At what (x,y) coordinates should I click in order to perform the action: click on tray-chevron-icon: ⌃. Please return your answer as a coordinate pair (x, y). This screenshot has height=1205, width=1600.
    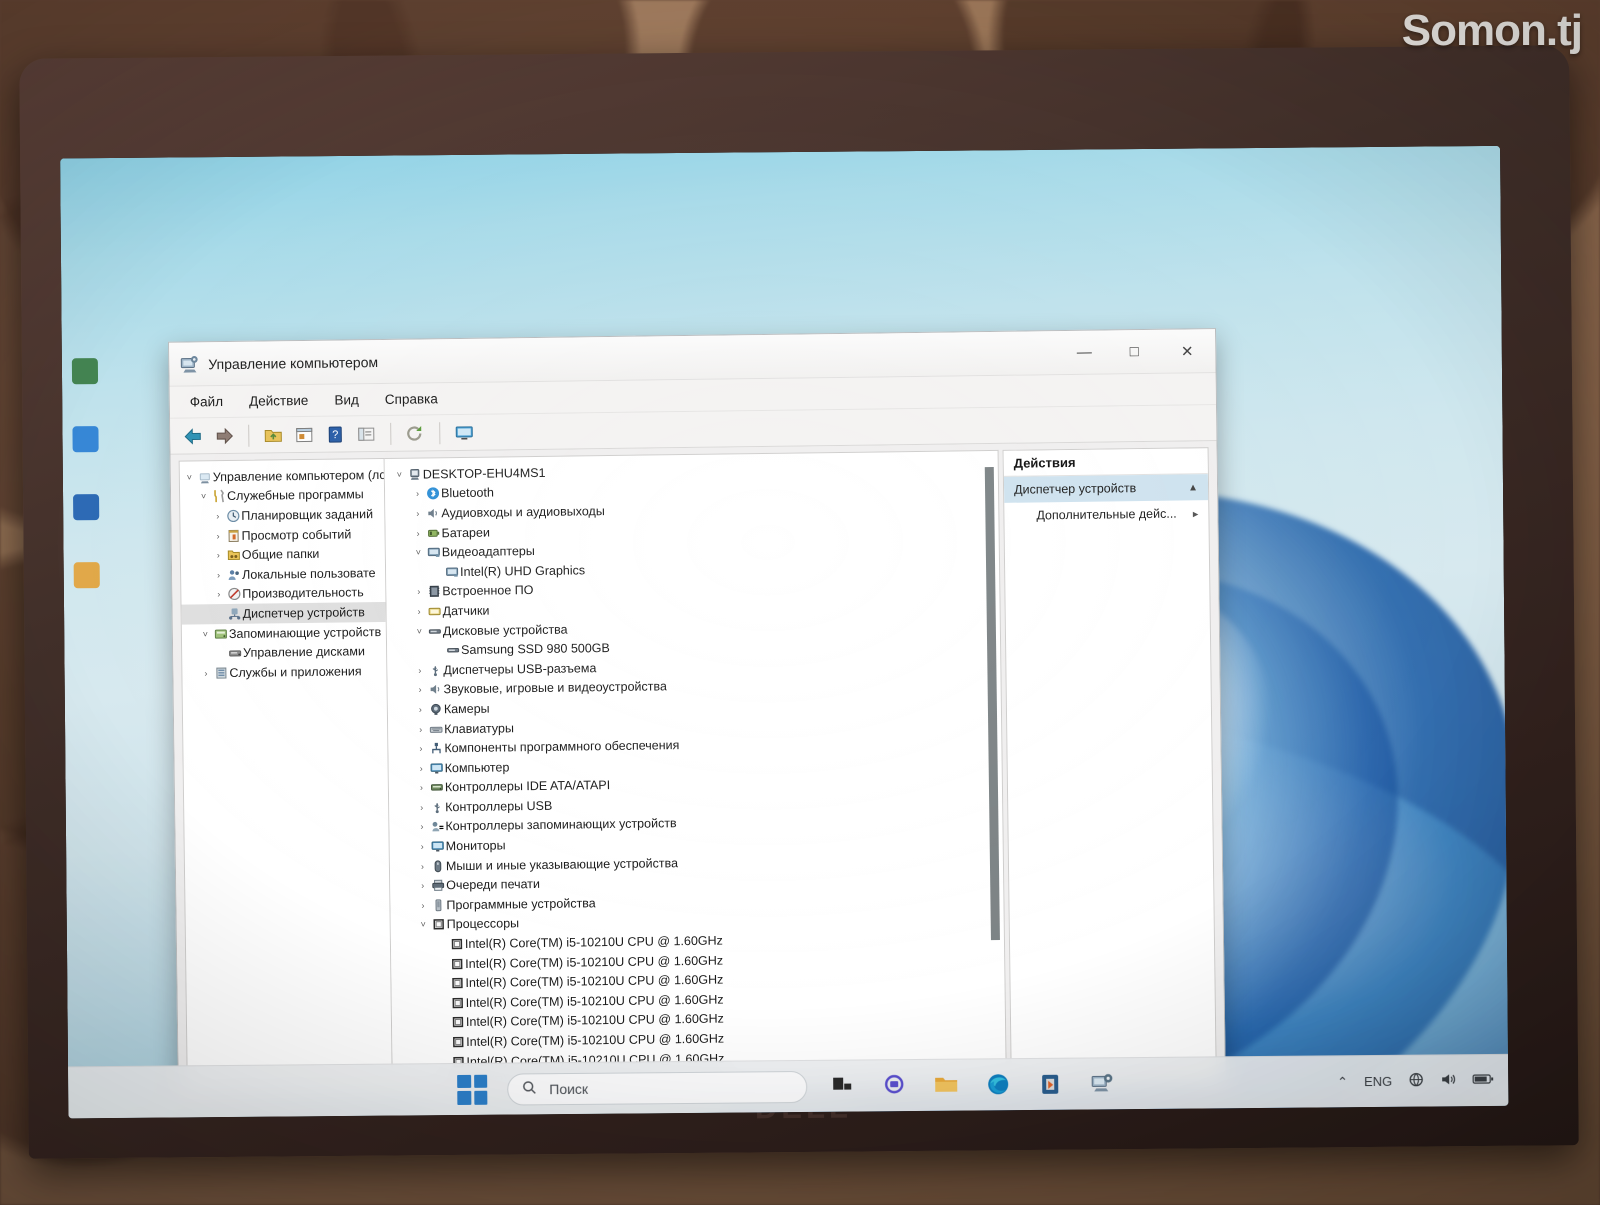
    Looking at the image, I should click on (1342, 1082).